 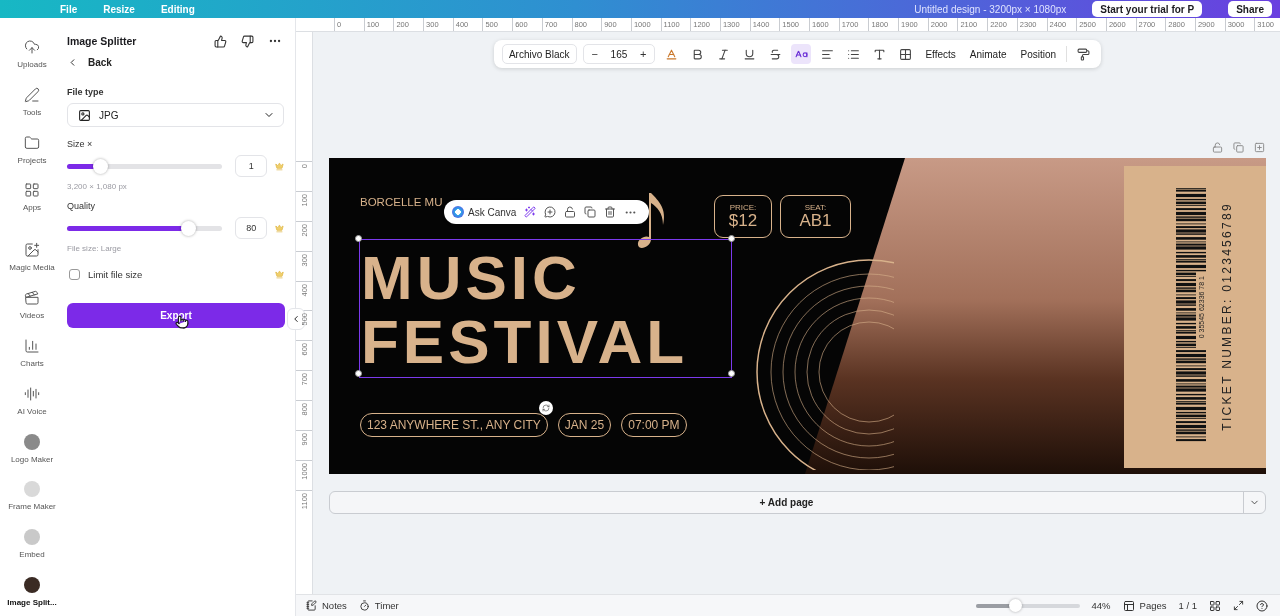 What do you see at coordinates (116, 274) in the screenshot?
I see `checkbox-label: Limit file size` at bounding box center [116, 274].